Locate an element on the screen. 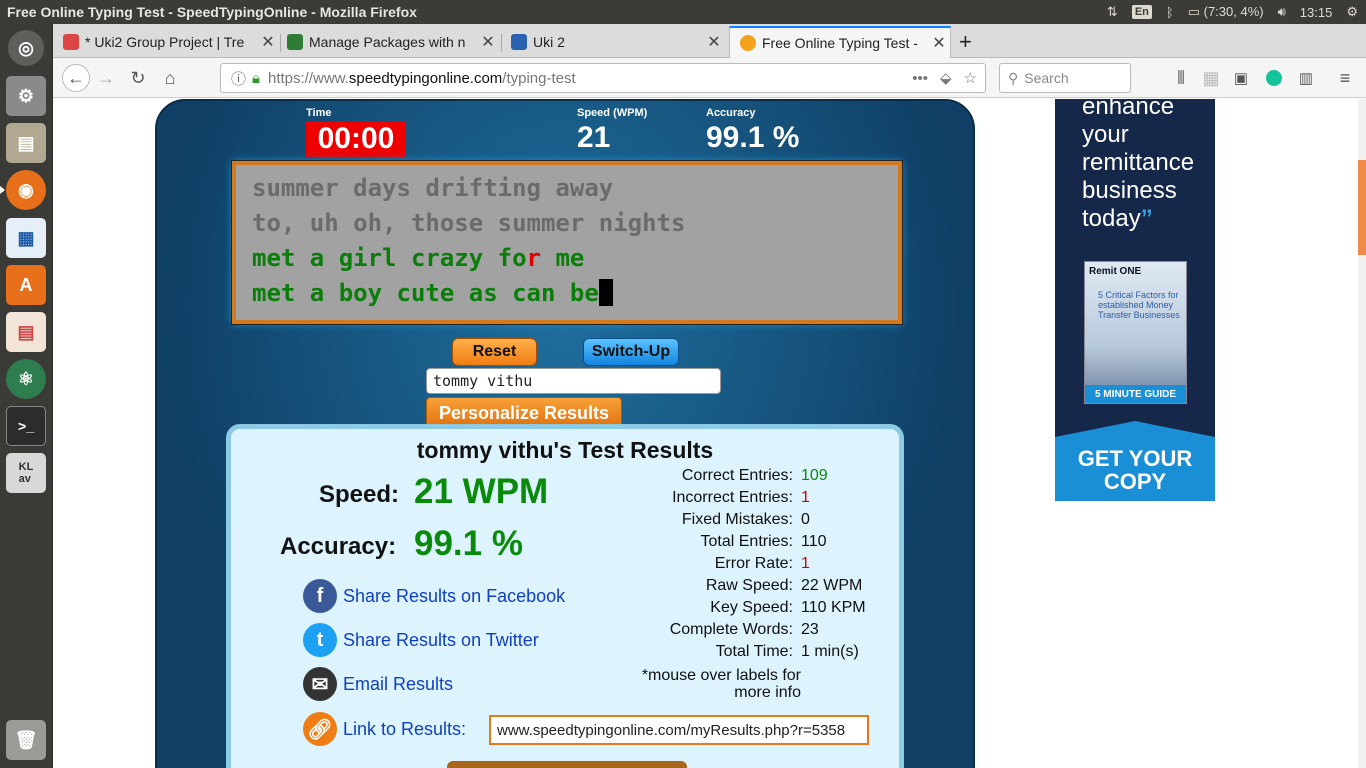 The height and width of the screenshot is (768, 1366). reset-button: Reset is located at coordinates (494, 352).